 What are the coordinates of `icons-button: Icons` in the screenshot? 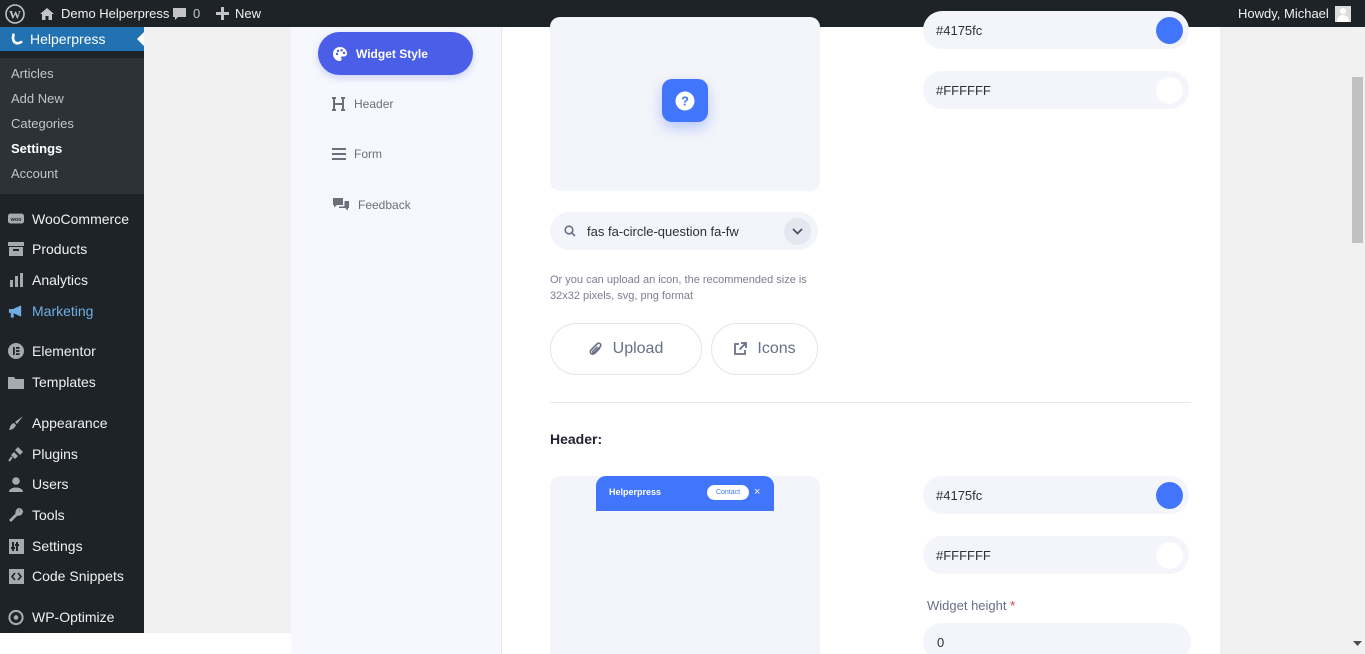 It's located at (764, 349).